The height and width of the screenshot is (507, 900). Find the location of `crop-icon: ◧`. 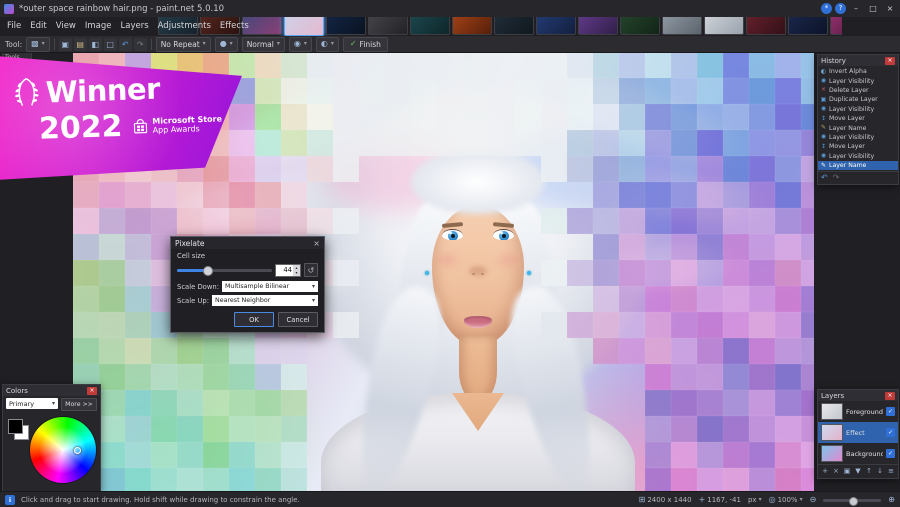

crop-icon: ◧ is located at coordinates (95, 44).